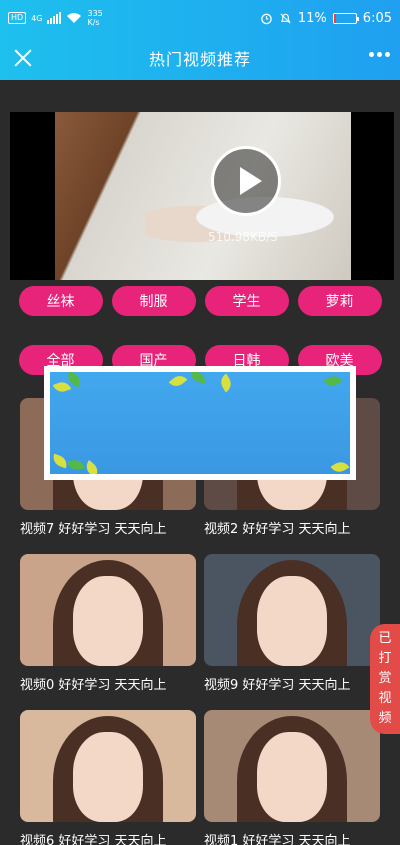 This screenshot has height=845, width=400. I want to click on battery-icon, so click(345, 18).